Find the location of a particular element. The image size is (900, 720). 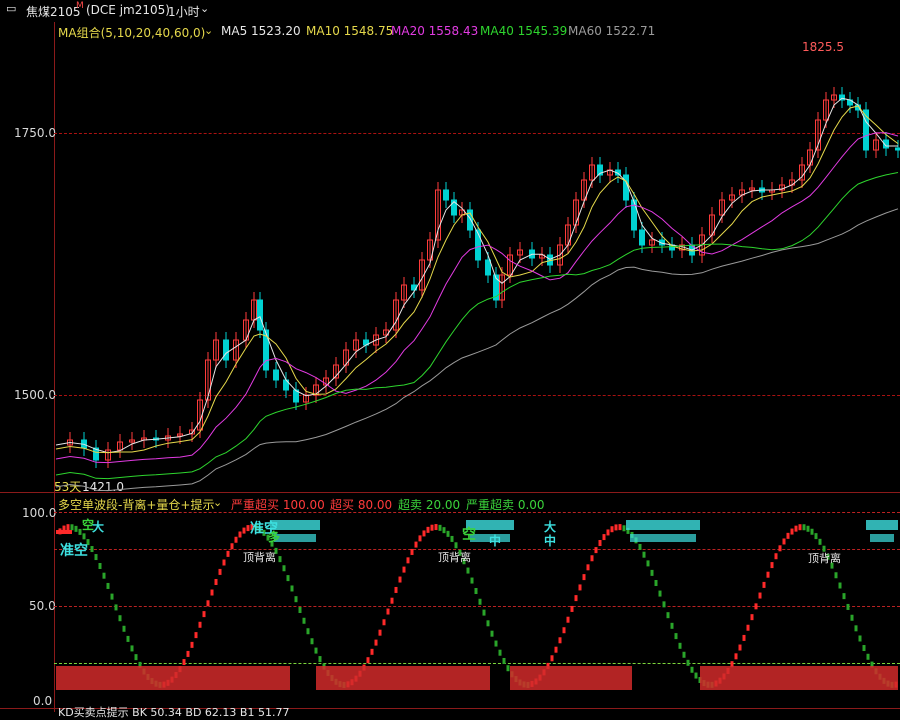

top-divergence-label-3: 顶背离 is located at coordinates (824, 558).